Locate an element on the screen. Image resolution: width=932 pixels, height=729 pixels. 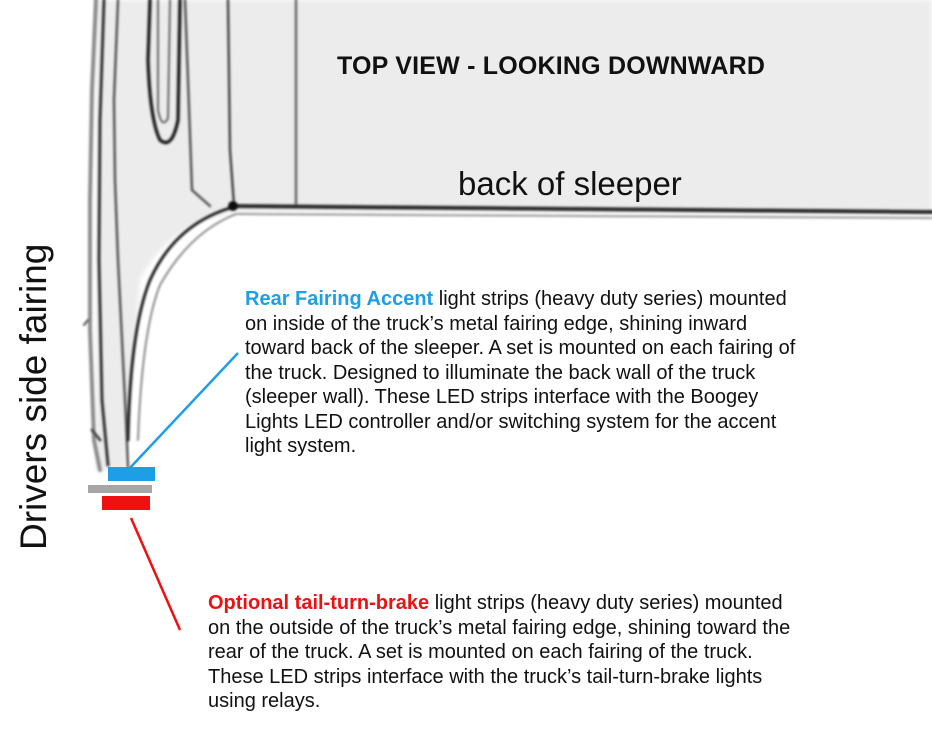
ttb-light-strip is located at coordinates (126, 503).